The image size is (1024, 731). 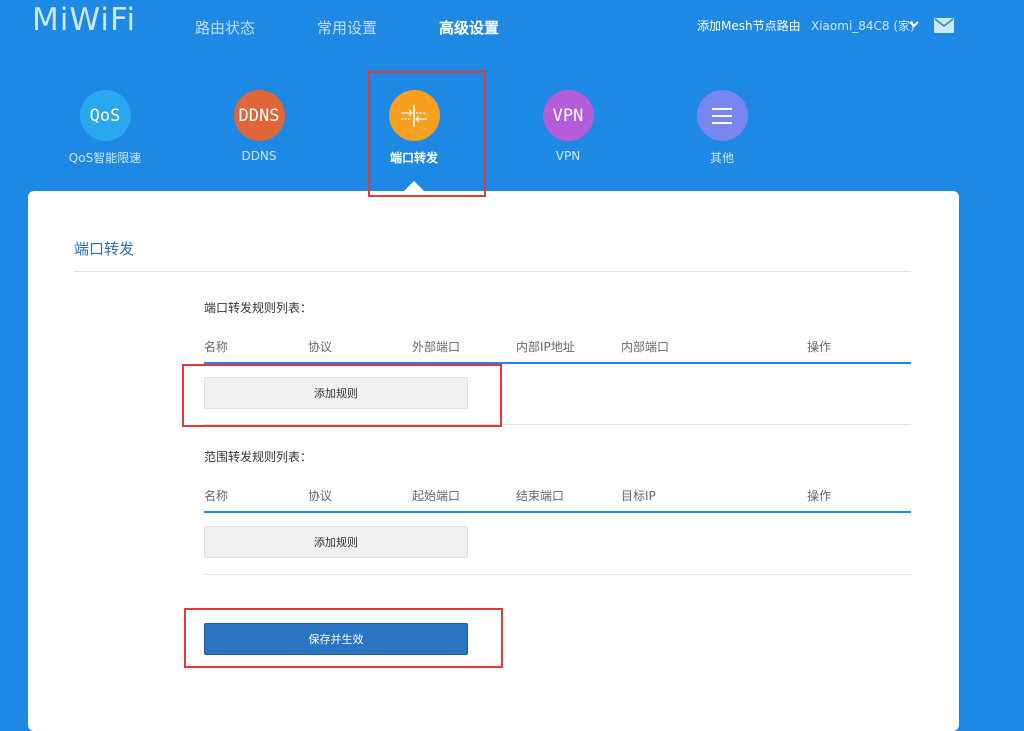 I want to click on nav-advanced-settings: 高级设置, so click(x=469, y=27).